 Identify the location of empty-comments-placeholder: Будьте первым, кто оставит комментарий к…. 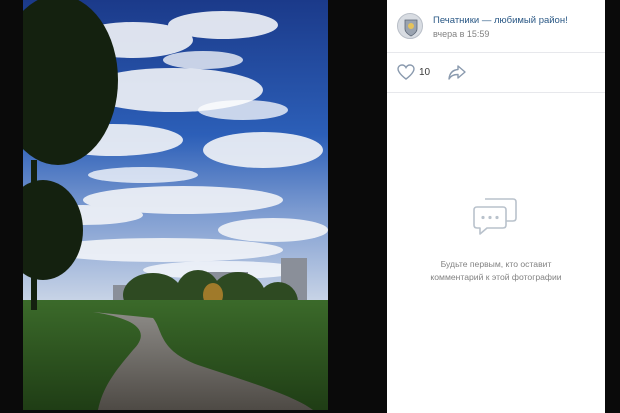
(496, 239).